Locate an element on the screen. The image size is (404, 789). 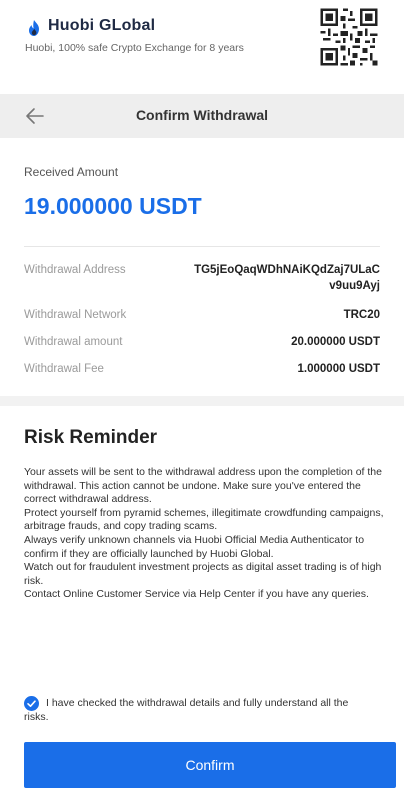
withdrawal-address-label: Withdrawal Address is located at coordinates (75, 270).